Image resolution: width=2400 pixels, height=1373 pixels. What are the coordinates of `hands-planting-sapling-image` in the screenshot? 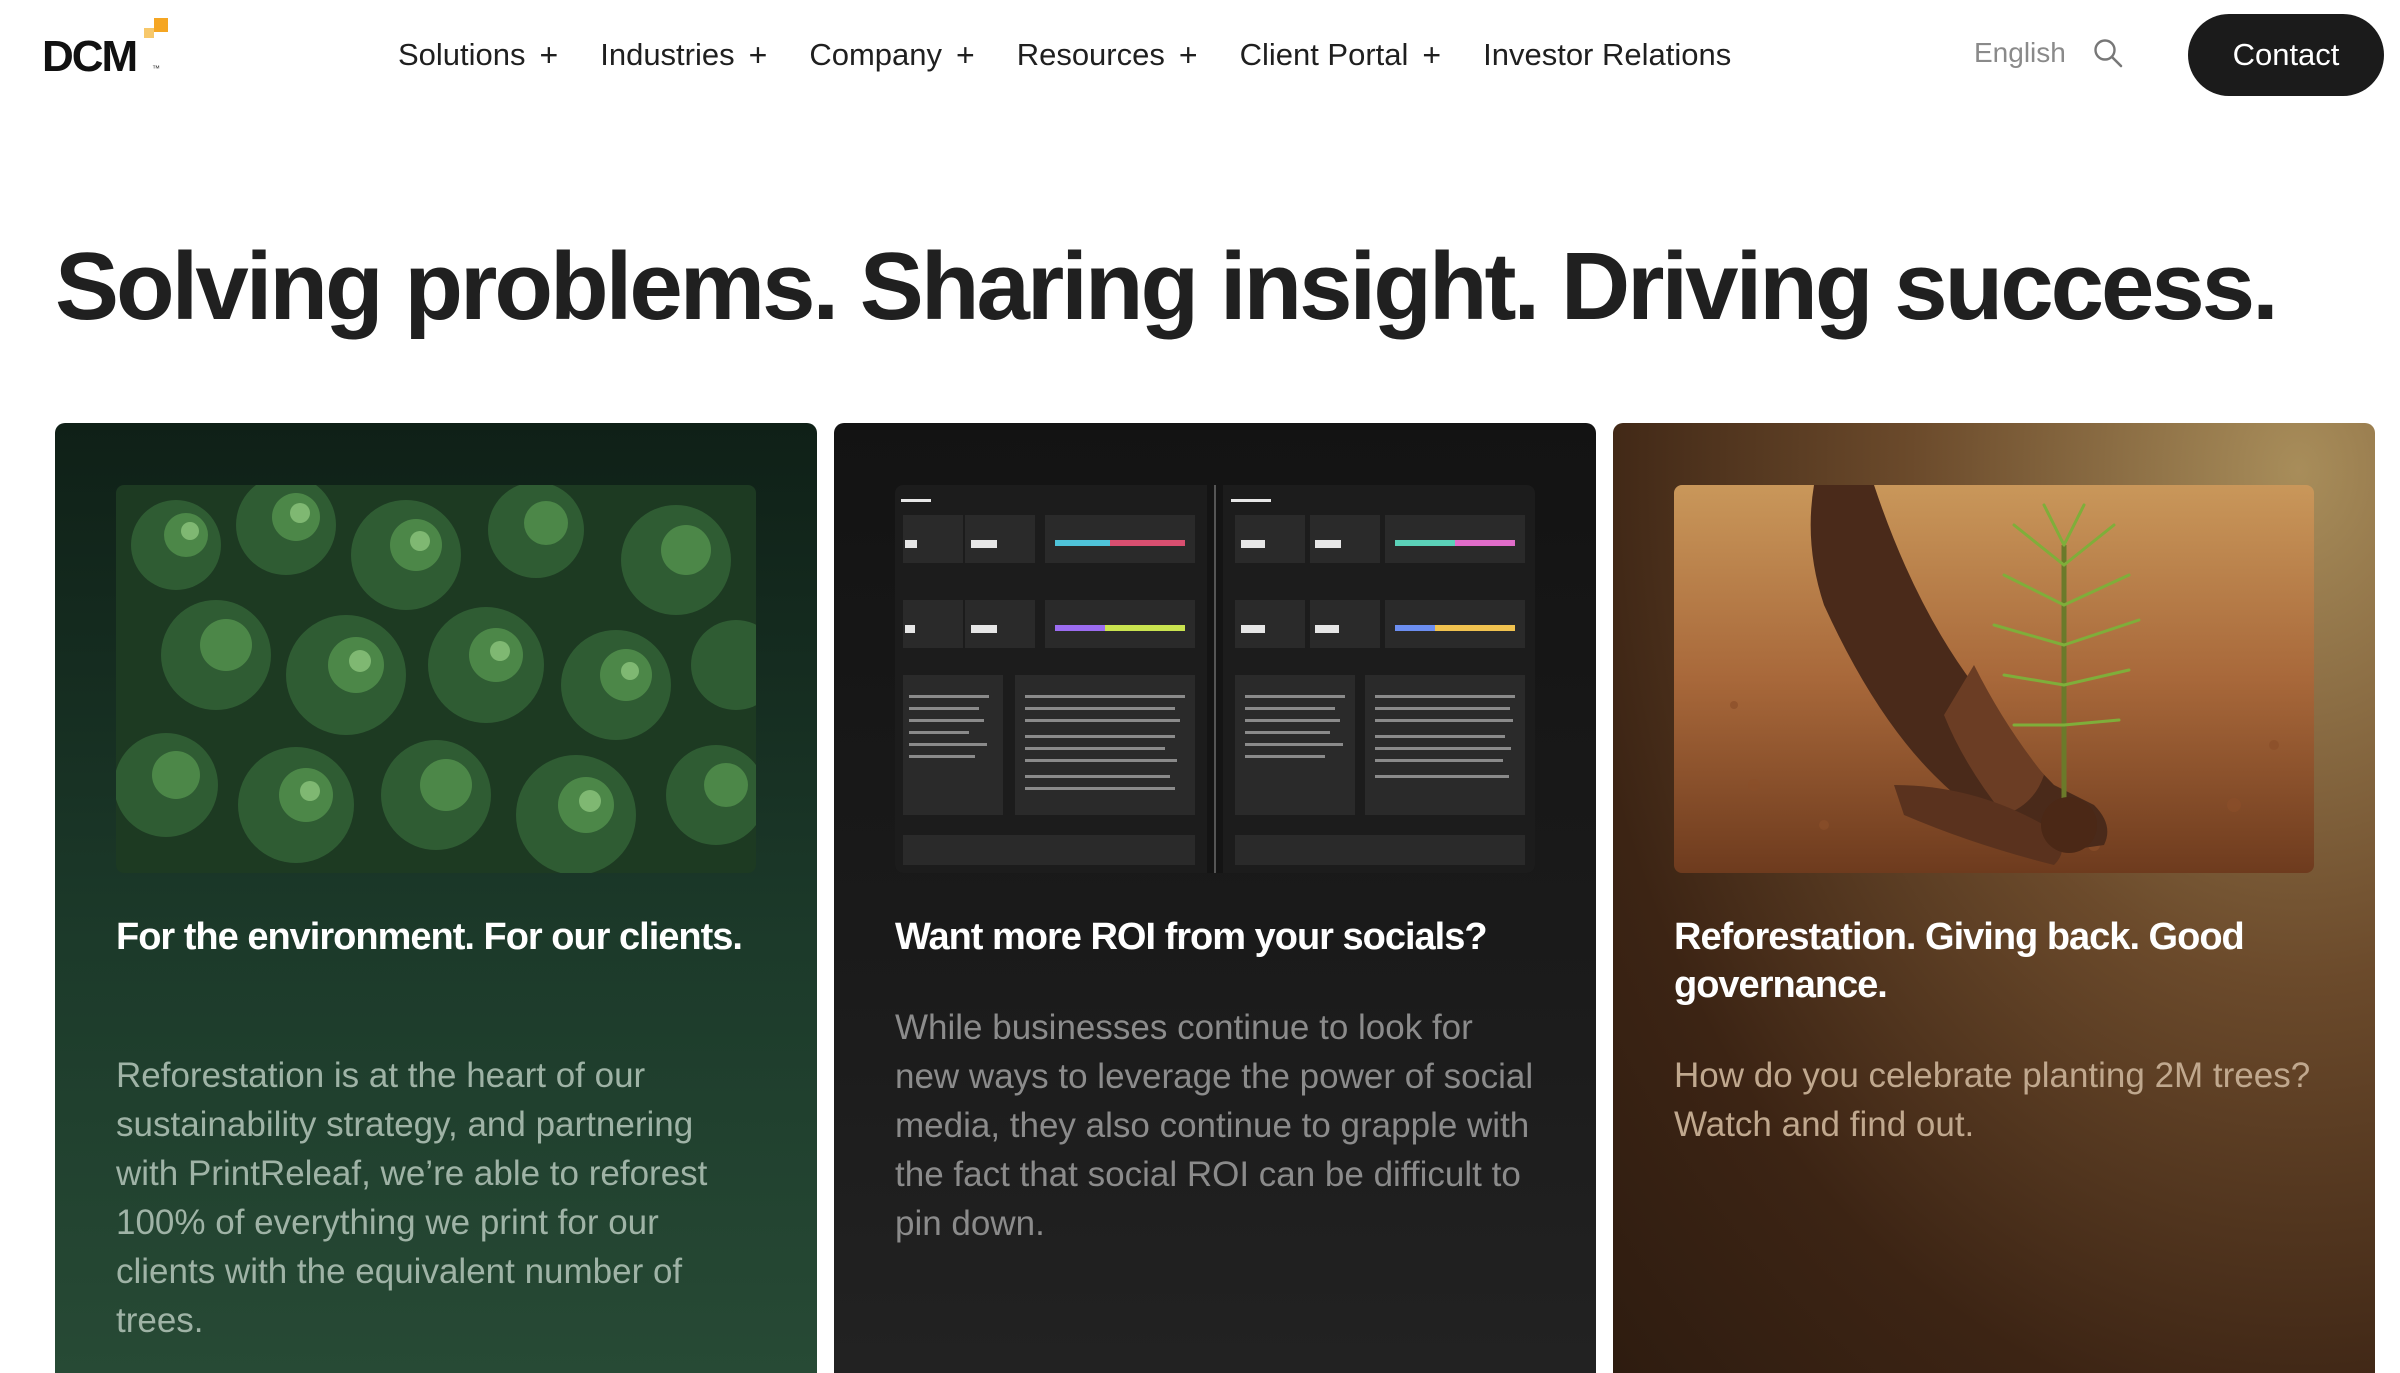 It's located at (1994, 679).